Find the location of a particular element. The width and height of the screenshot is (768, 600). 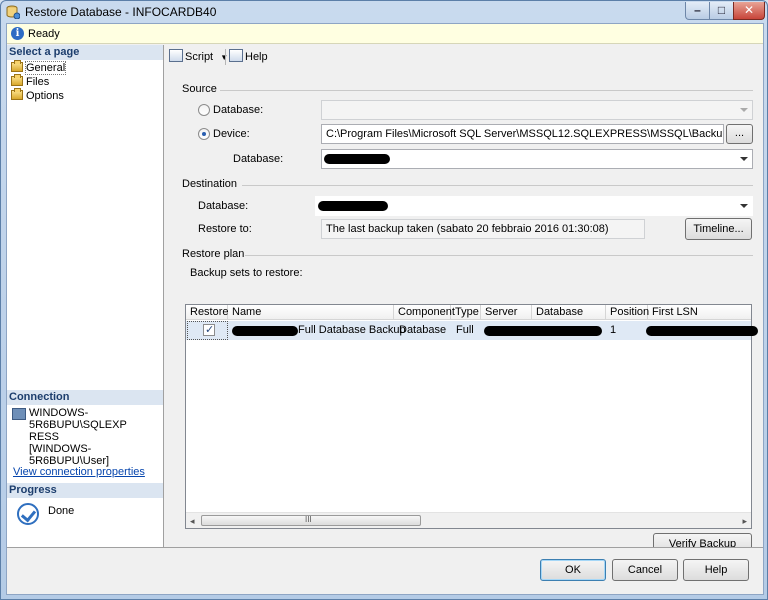

scroll-left-icon: ◂ is located at coordinates (192, 521).